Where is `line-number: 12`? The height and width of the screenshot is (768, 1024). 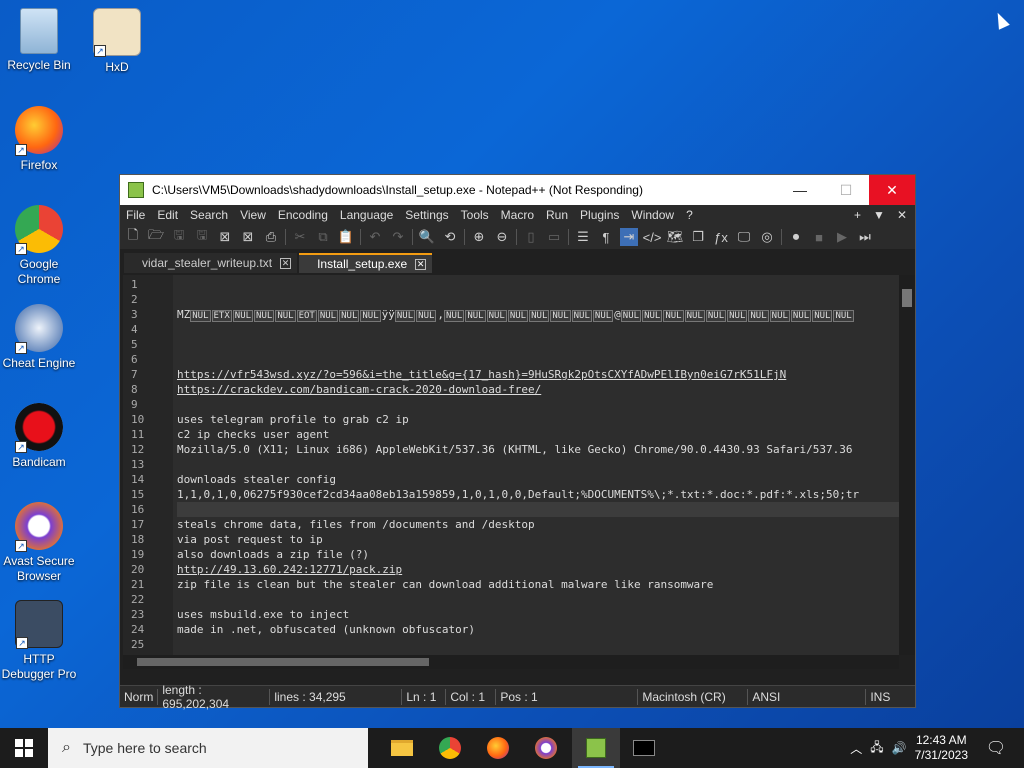
line-number: 12 is located at coordinates (138, 449).